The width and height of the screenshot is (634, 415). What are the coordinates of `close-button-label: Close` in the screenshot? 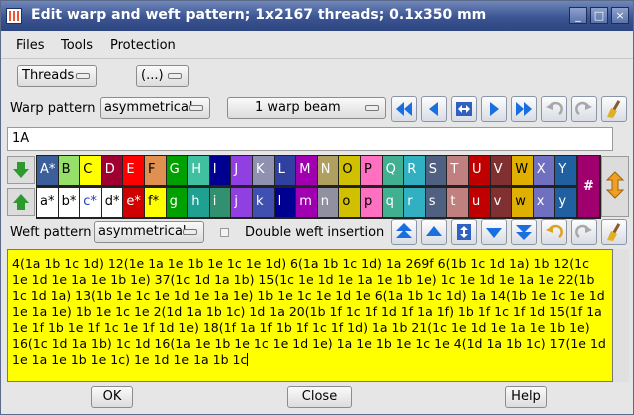 It's located at (319, 396).